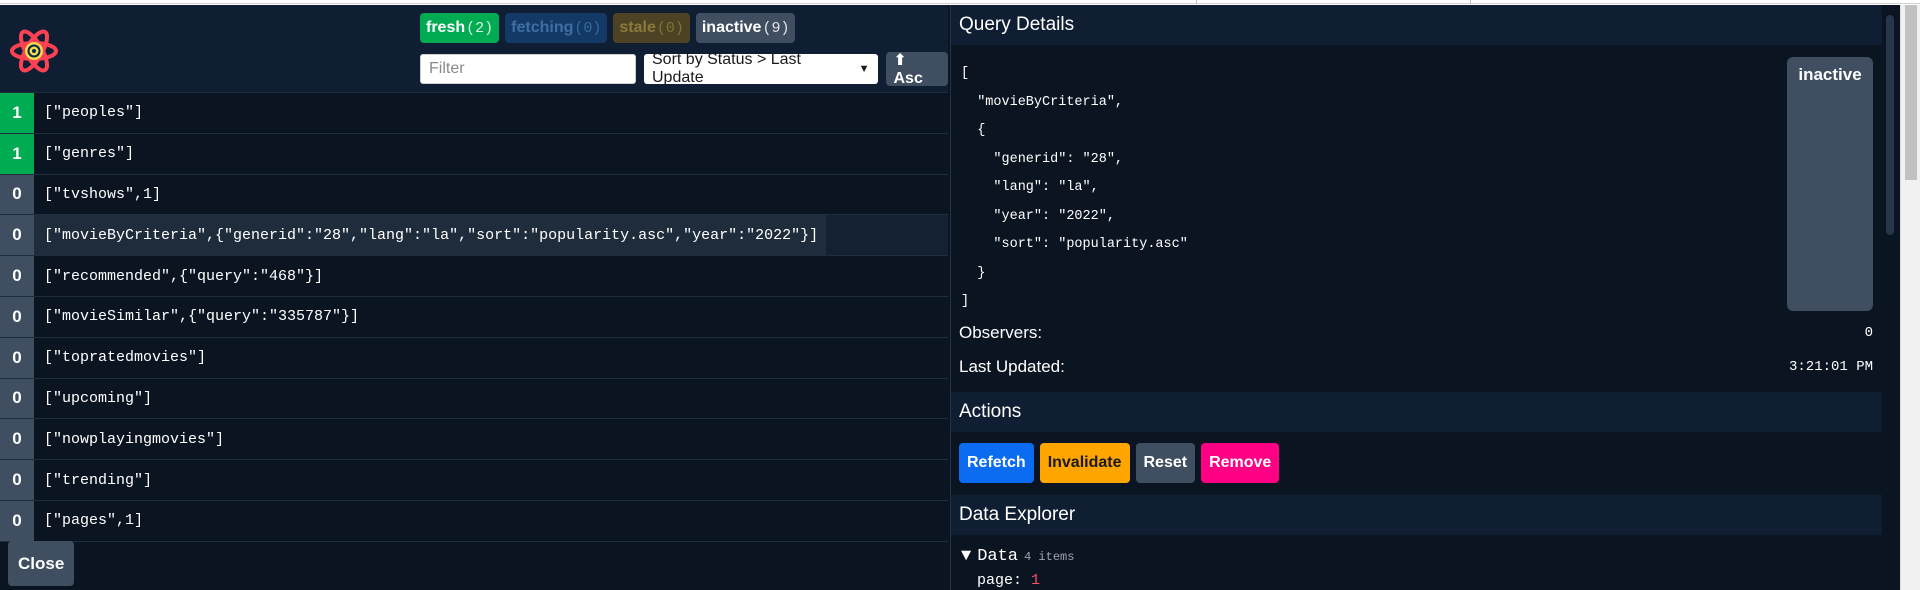 This screenshot has height=590, width=1920. Describe the element at coordinates (1416, 333) in the screenshot. I see `observers-row: Observers: 0` at that location.